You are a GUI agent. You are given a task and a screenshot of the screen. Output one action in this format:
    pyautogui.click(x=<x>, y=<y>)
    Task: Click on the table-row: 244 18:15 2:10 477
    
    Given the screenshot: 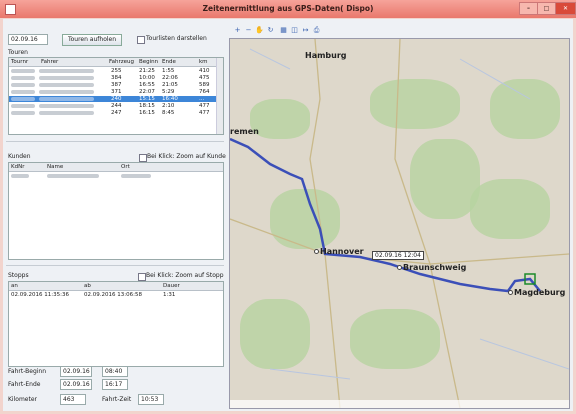 What is the action you would take?
    pyautogui.click(x=116, y=106)
    